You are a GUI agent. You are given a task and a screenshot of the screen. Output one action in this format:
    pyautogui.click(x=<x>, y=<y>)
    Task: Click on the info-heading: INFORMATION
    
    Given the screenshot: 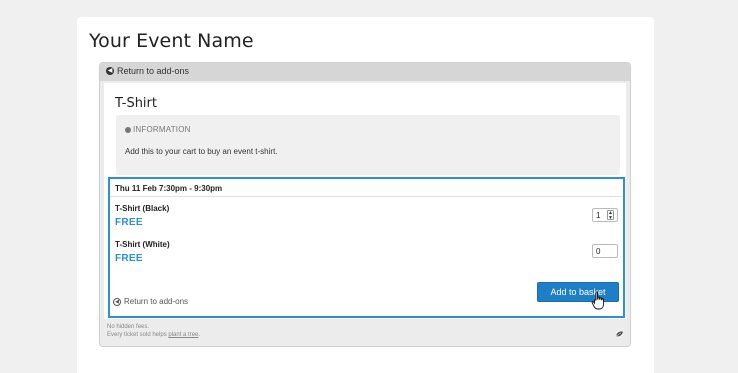 What is the action you would take?
    pyautogui.click(x=158, y=129)
    